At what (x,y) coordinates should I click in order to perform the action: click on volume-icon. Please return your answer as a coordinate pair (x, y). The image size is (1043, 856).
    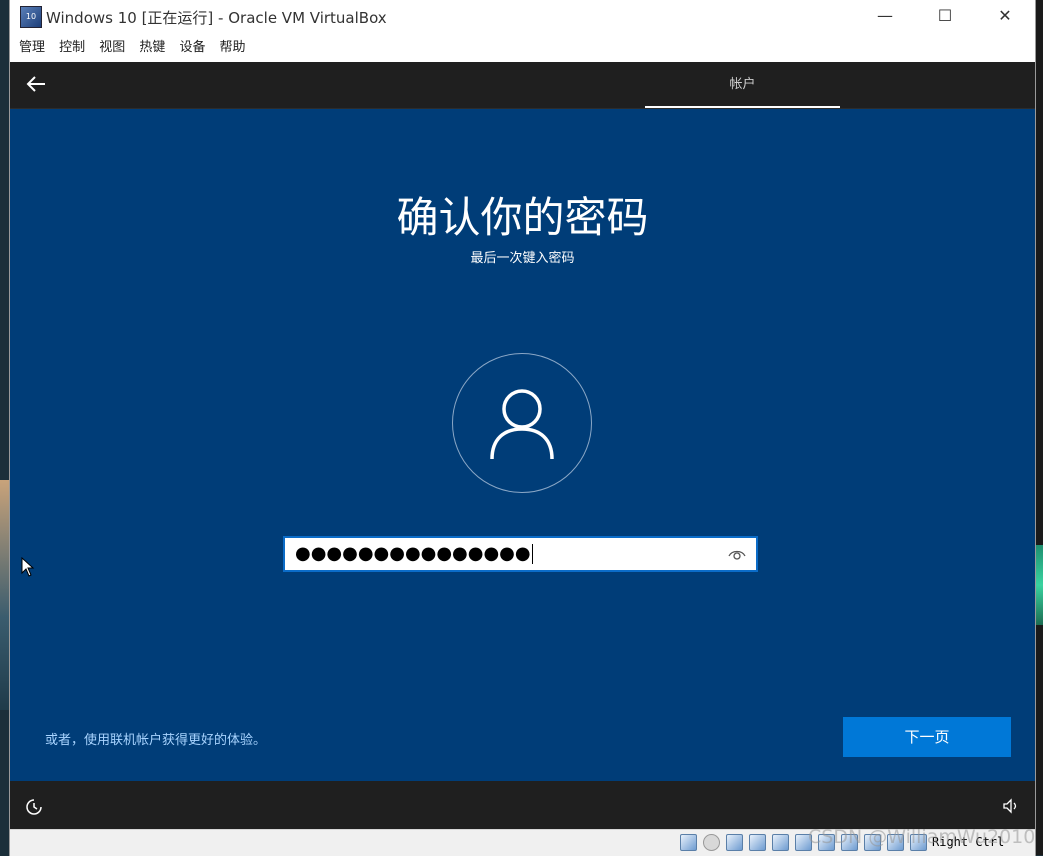
    Looking at the image, I should click on (1011, 806).